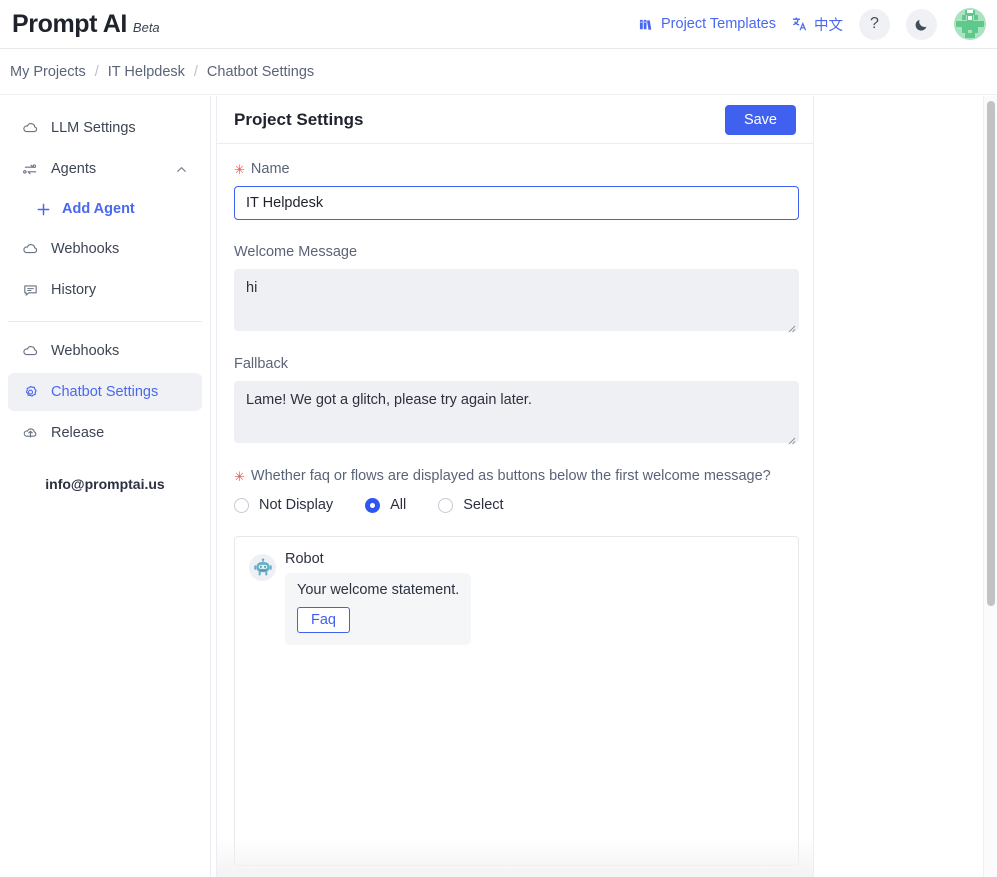 The height and width of the screenshot is (877, 997). What do you see at coordinates (261, 364) in the screenshot?
I see `fallback-label-text: Fallback` at bounding box center [261, 364].